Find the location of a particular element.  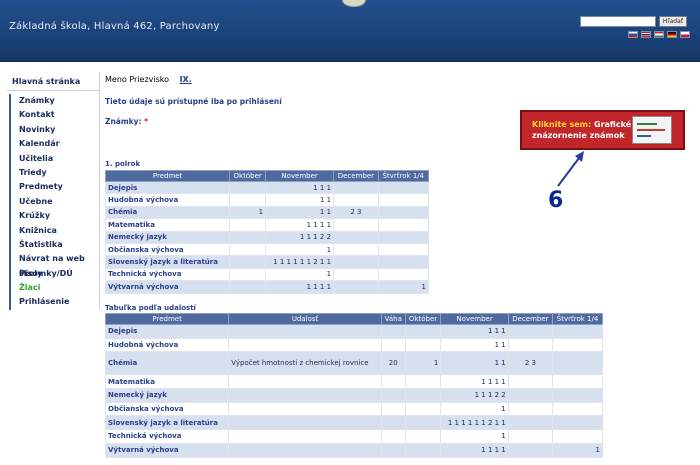

grades-label: Známky: * is located at coordinates (126, 121).